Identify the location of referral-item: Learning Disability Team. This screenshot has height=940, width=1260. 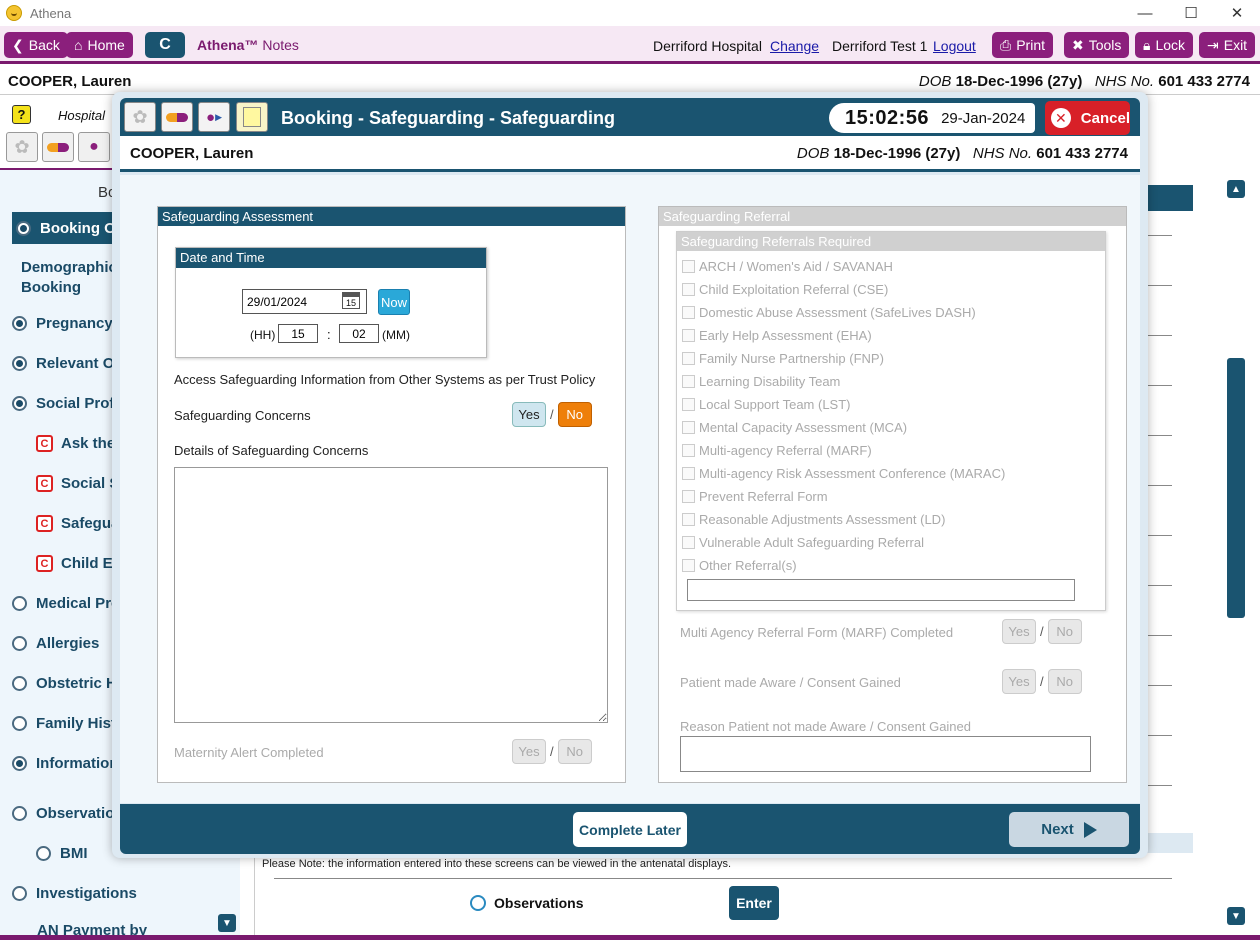
(761, 381).